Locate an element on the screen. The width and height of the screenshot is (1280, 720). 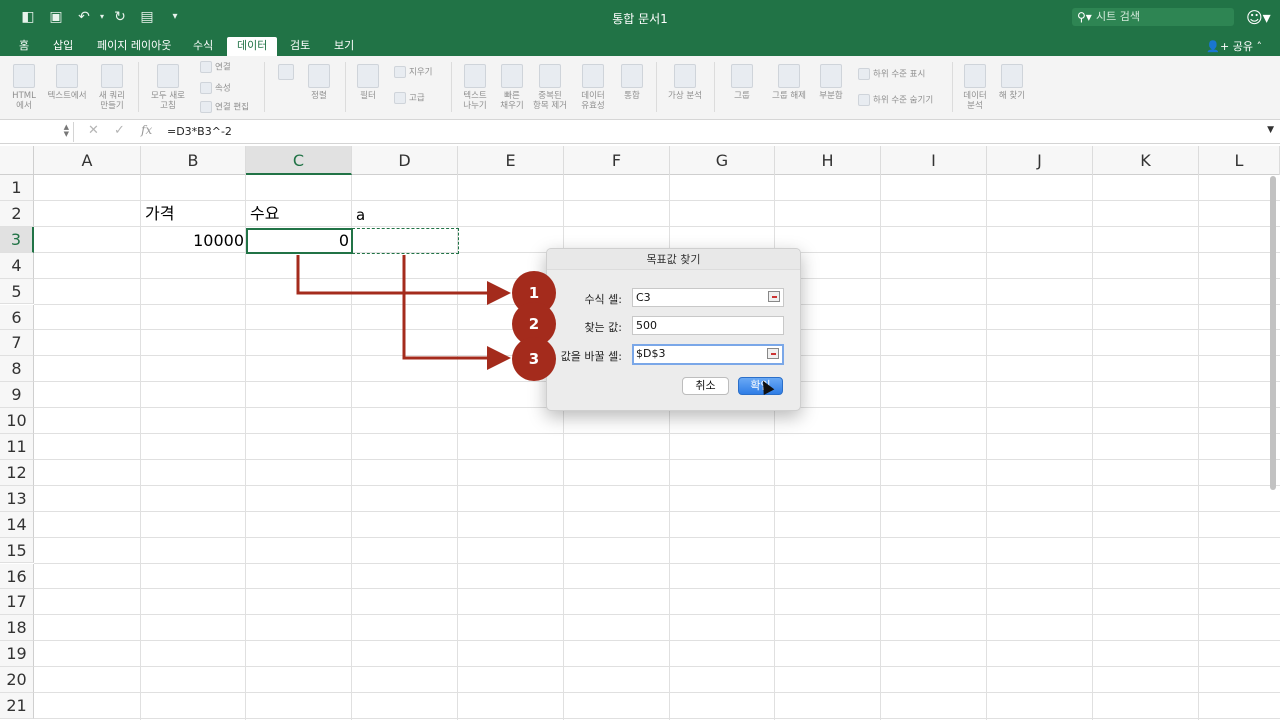
expand-formula-bar-icon: ▼ is located at coordinates (1270, 130).